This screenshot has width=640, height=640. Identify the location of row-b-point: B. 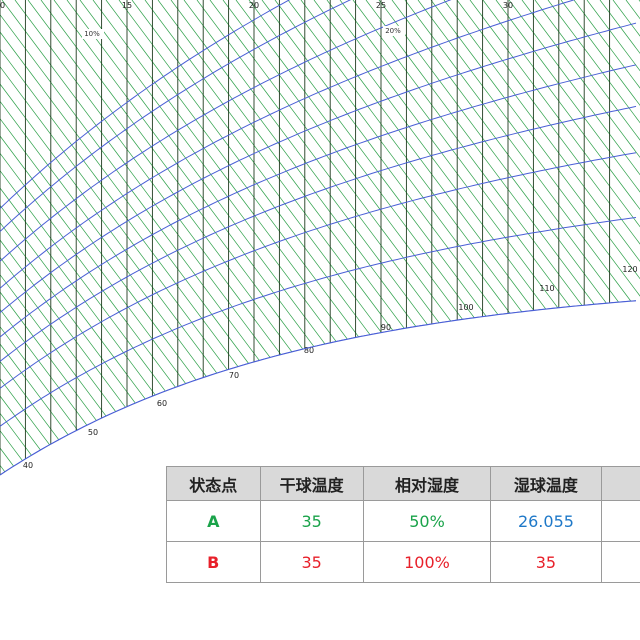
(213, 562).